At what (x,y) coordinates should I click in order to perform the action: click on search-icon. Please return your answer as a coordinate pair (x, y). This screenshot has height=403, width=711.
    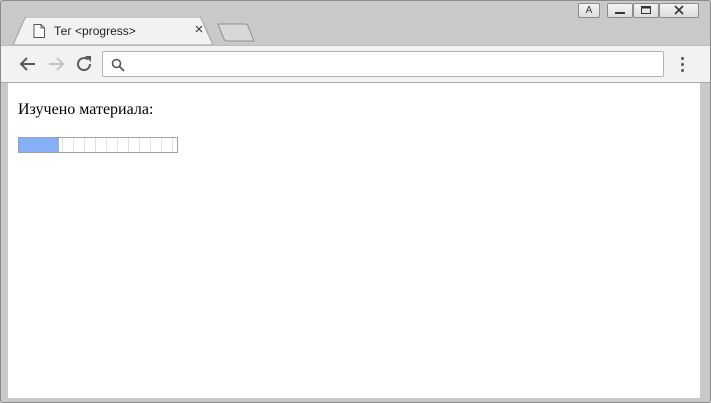
    Looking at the image, I should click on (118, 65).